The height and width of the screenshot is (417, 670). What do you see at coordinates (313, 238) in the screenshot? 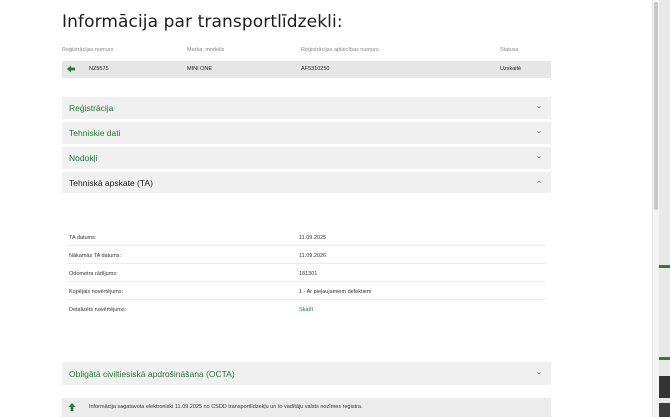
I see `inspection-value: 11.09.2025` at bounding box center [313, 238].